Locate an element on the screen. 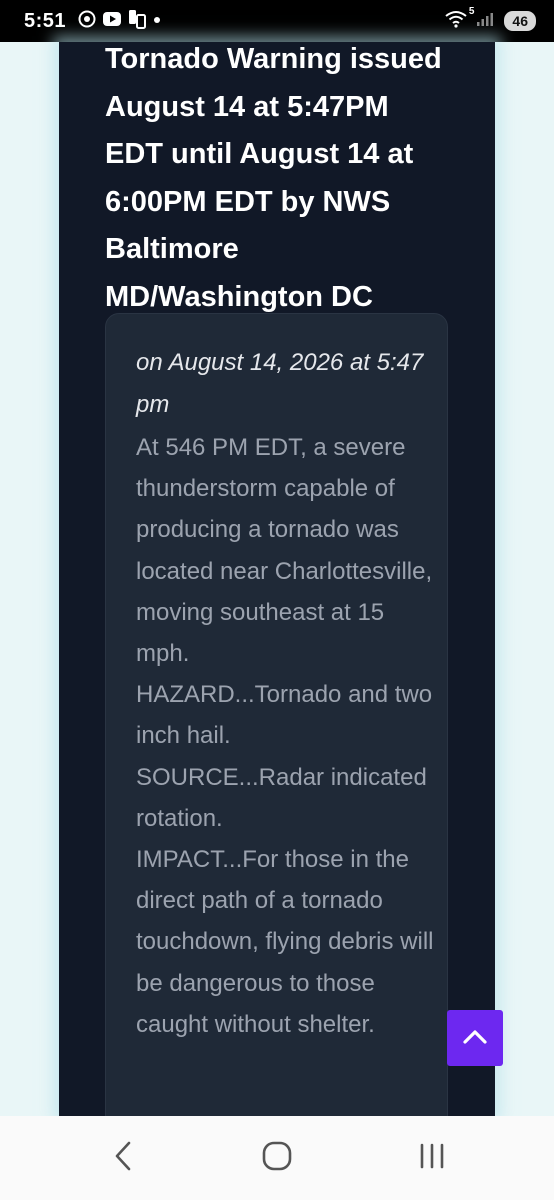  home-icon is located at coordinates (277, 1158).